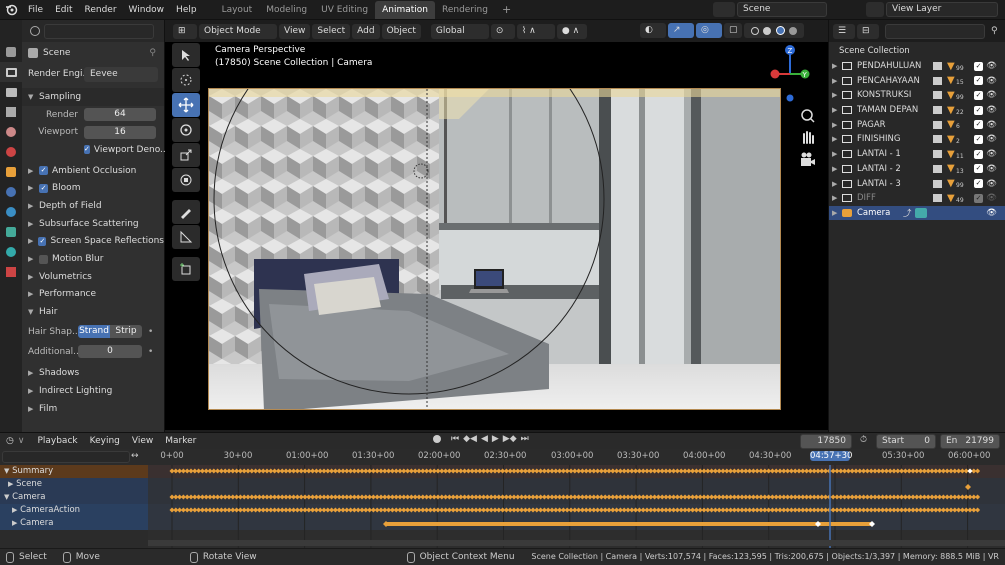 Image resolution: width=1005 pixels, height=565 pixels. What do you see at coordinates (437, 439) in the screenshot?
I see `record-icon` at bounding box center [437, 439].